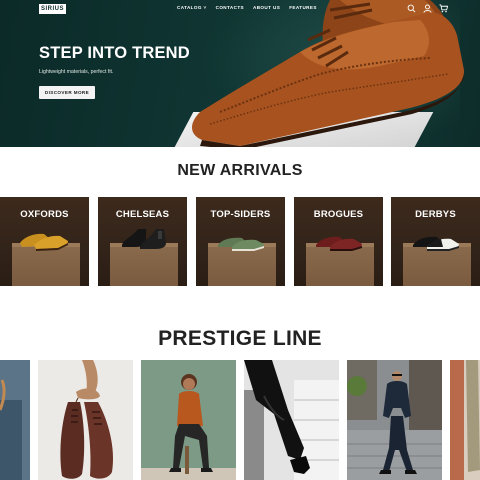 The width and height of the screenshot is (480, 480). I want to click on chelsea-boots-image, so click(144, 239).